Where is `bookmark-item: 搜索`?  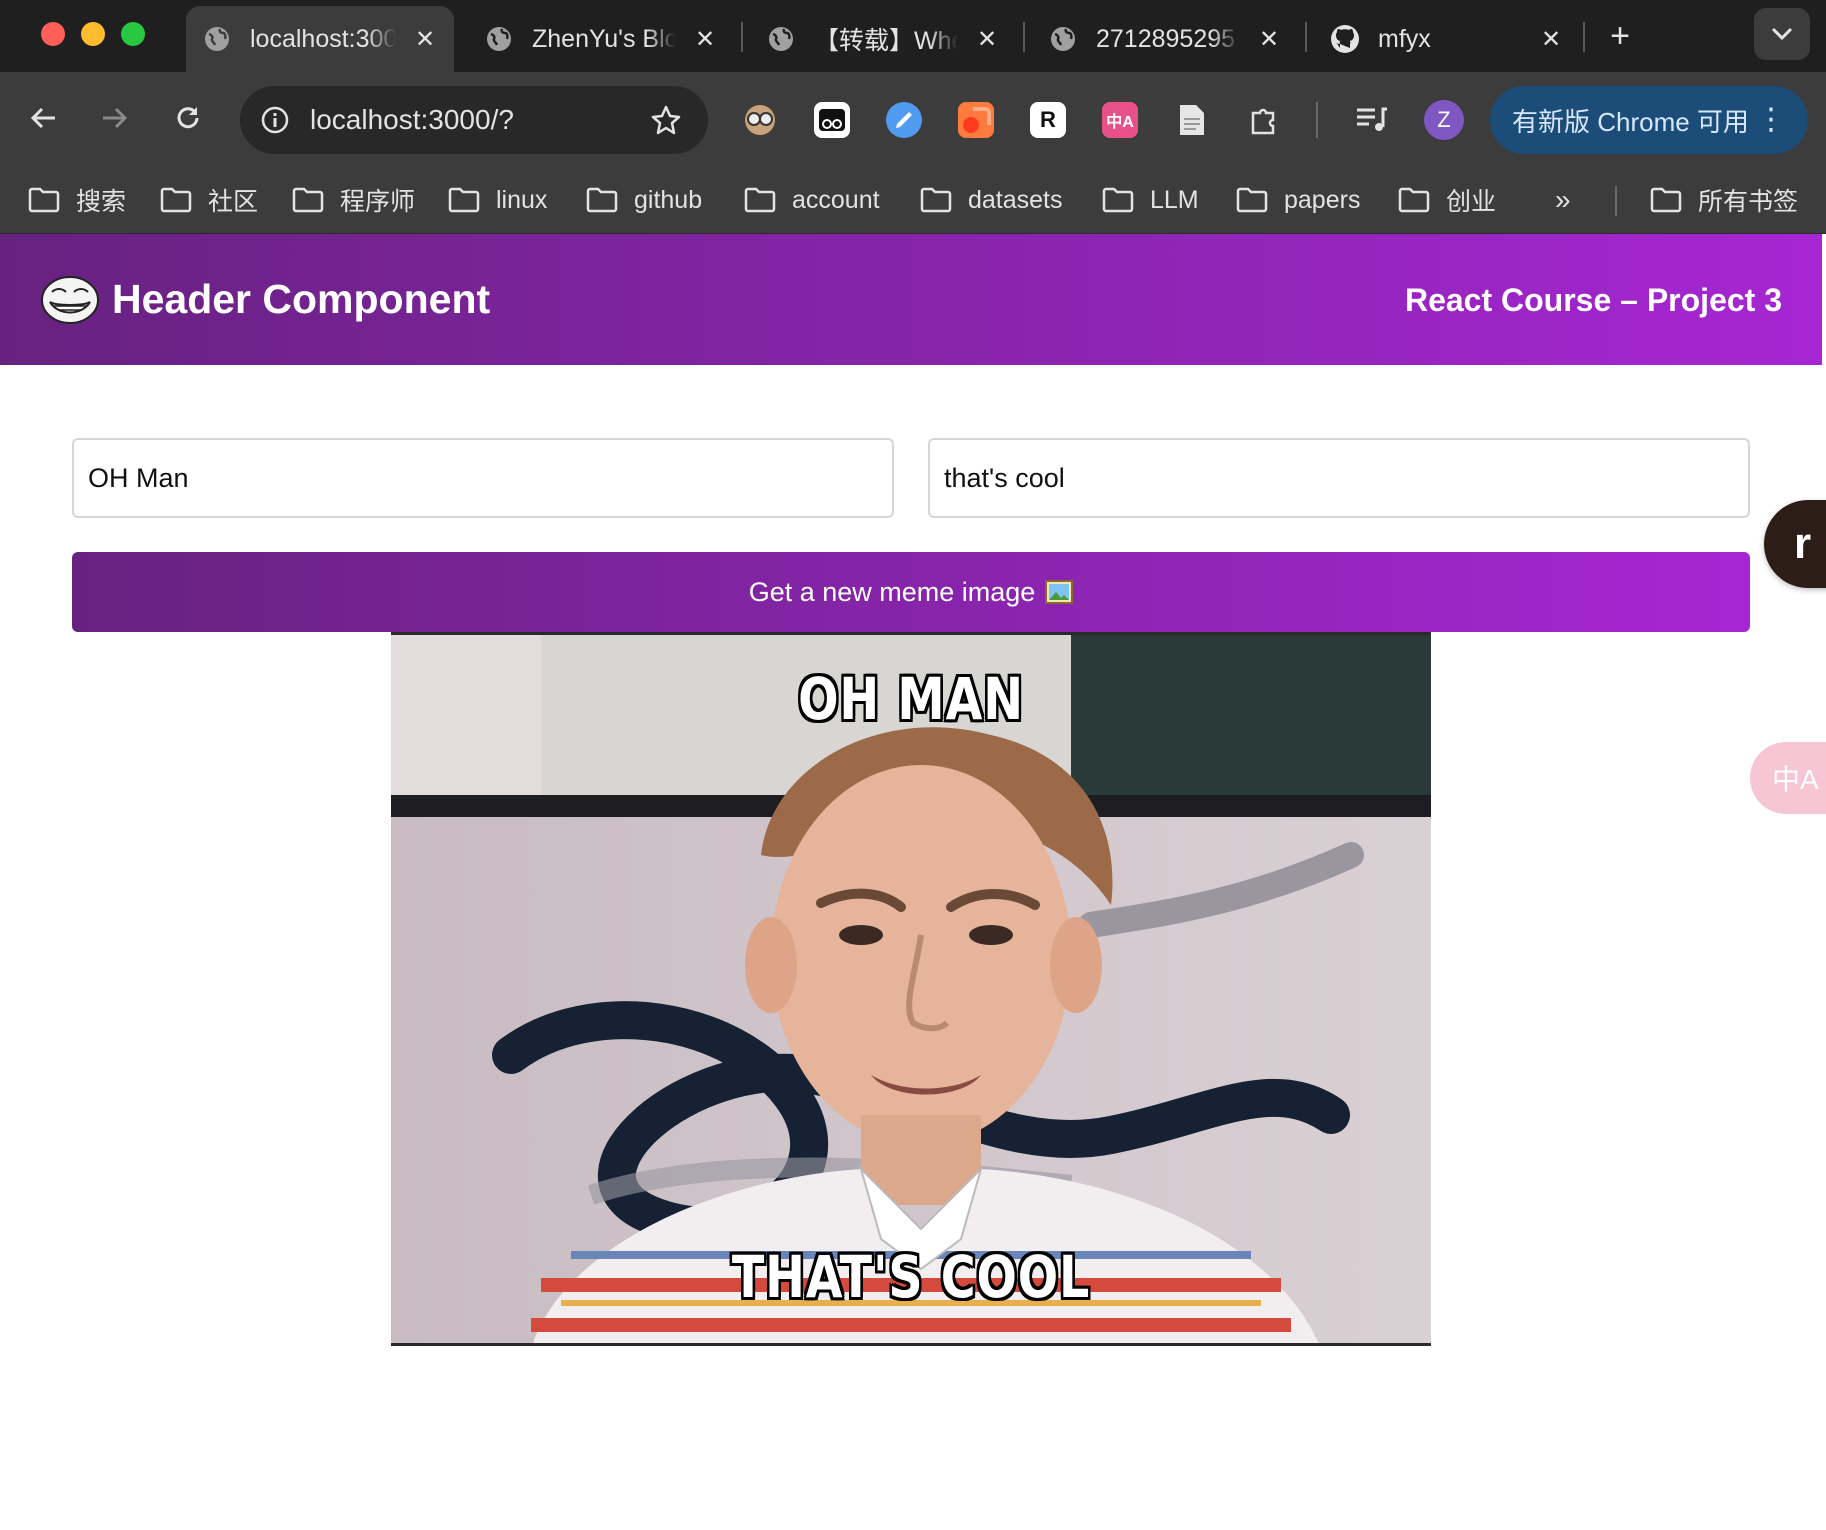
bookmark-item: 搜索 is located at coordinates (77, 200).